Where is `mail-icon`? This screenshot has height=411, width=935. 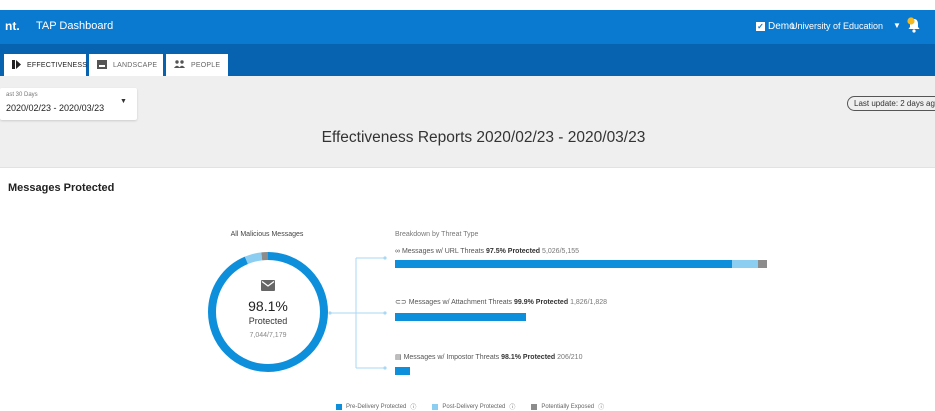
mail-icon is located at coordinates (268, 287).